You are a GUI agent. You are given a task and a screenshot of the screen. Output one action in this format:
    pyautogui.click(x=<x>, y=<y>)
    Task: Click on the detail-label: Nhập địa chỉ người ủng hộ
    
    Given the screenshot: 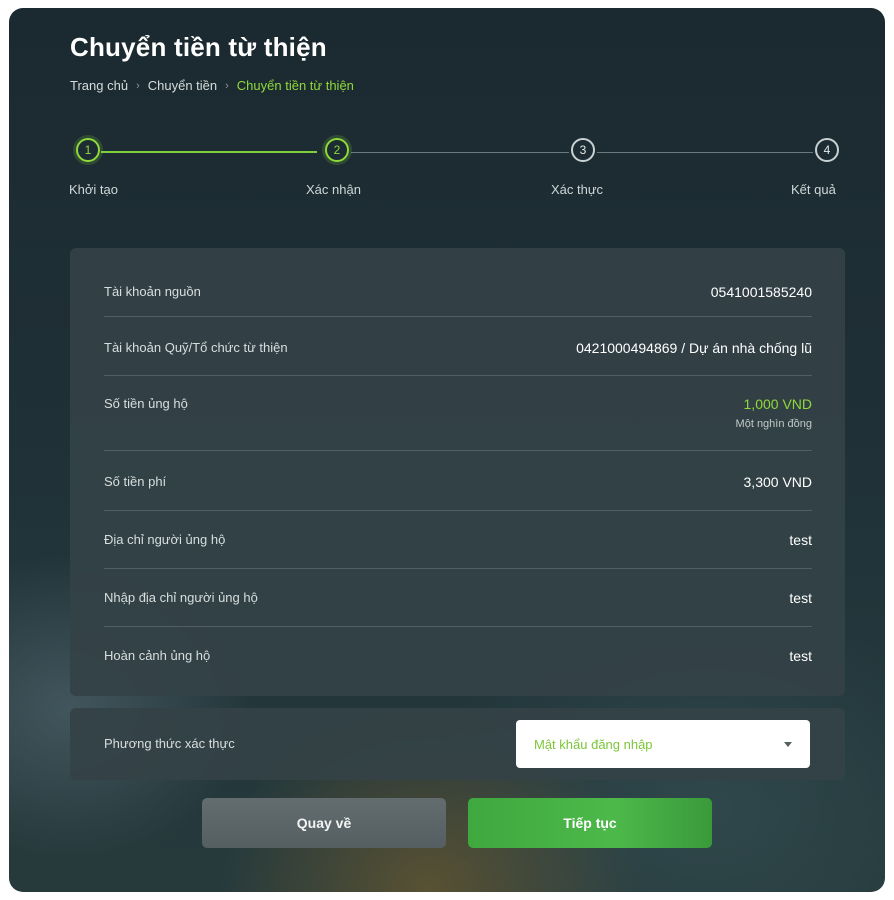 What is the action you would take?
    pyautogui.click(x=181, y=597)
    